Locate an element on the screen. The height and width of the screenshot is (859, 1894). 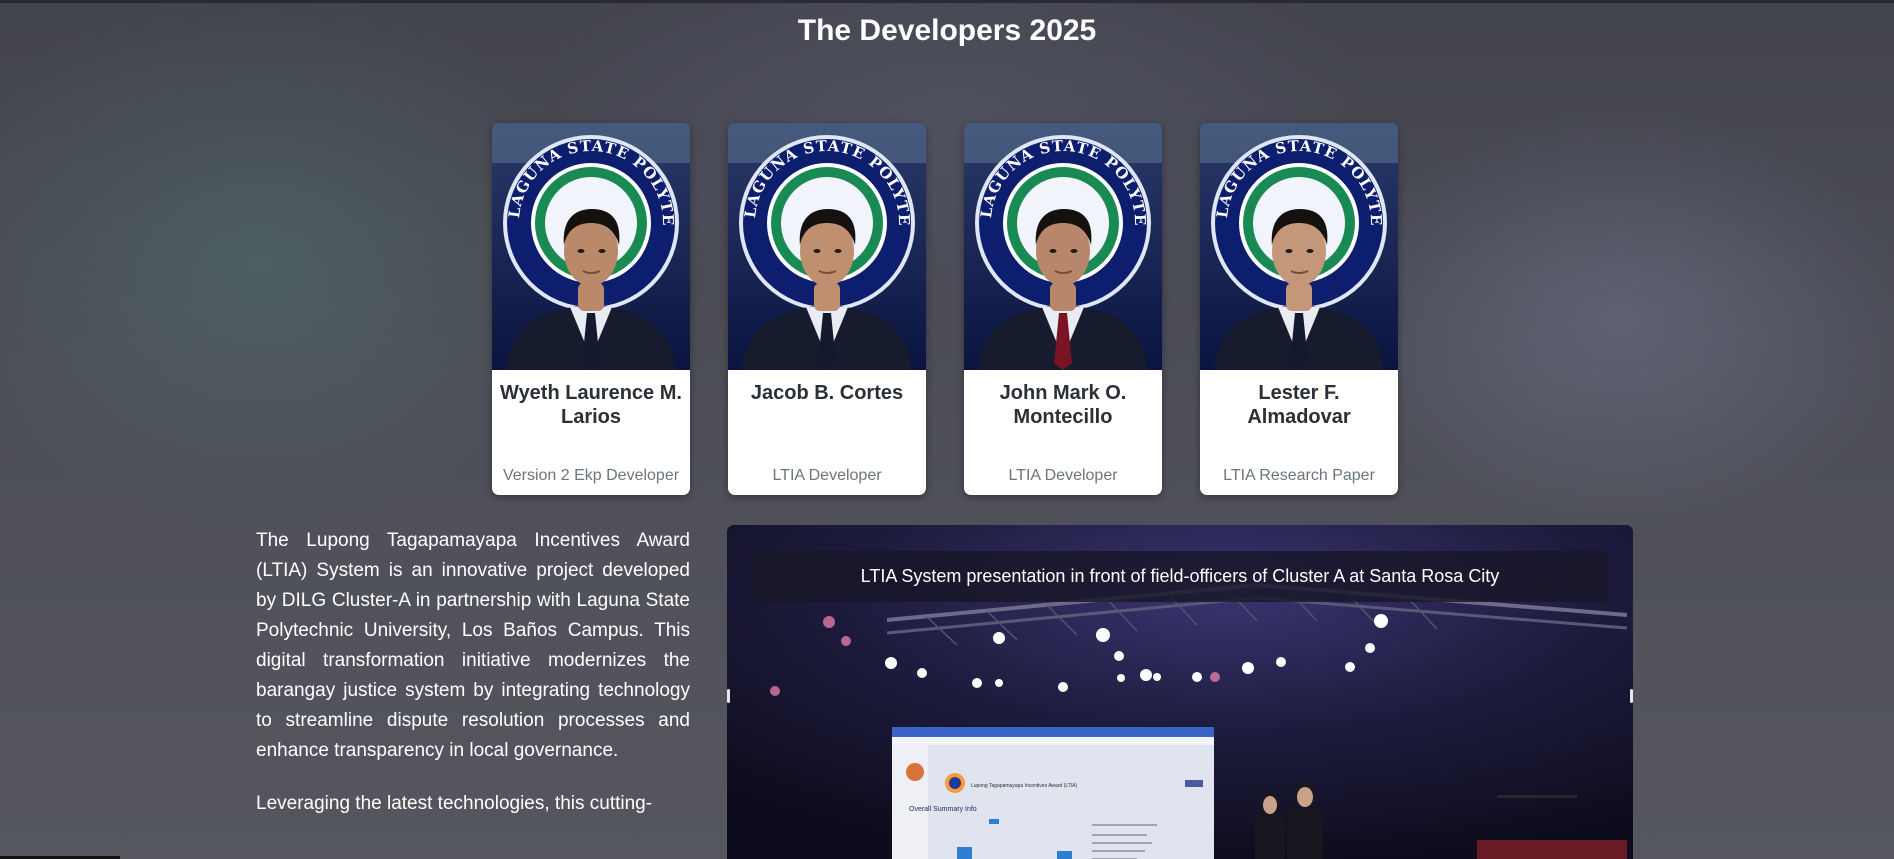
developer-name: Wyeth Laurence M. Larios is located at coordinates (591, 405).